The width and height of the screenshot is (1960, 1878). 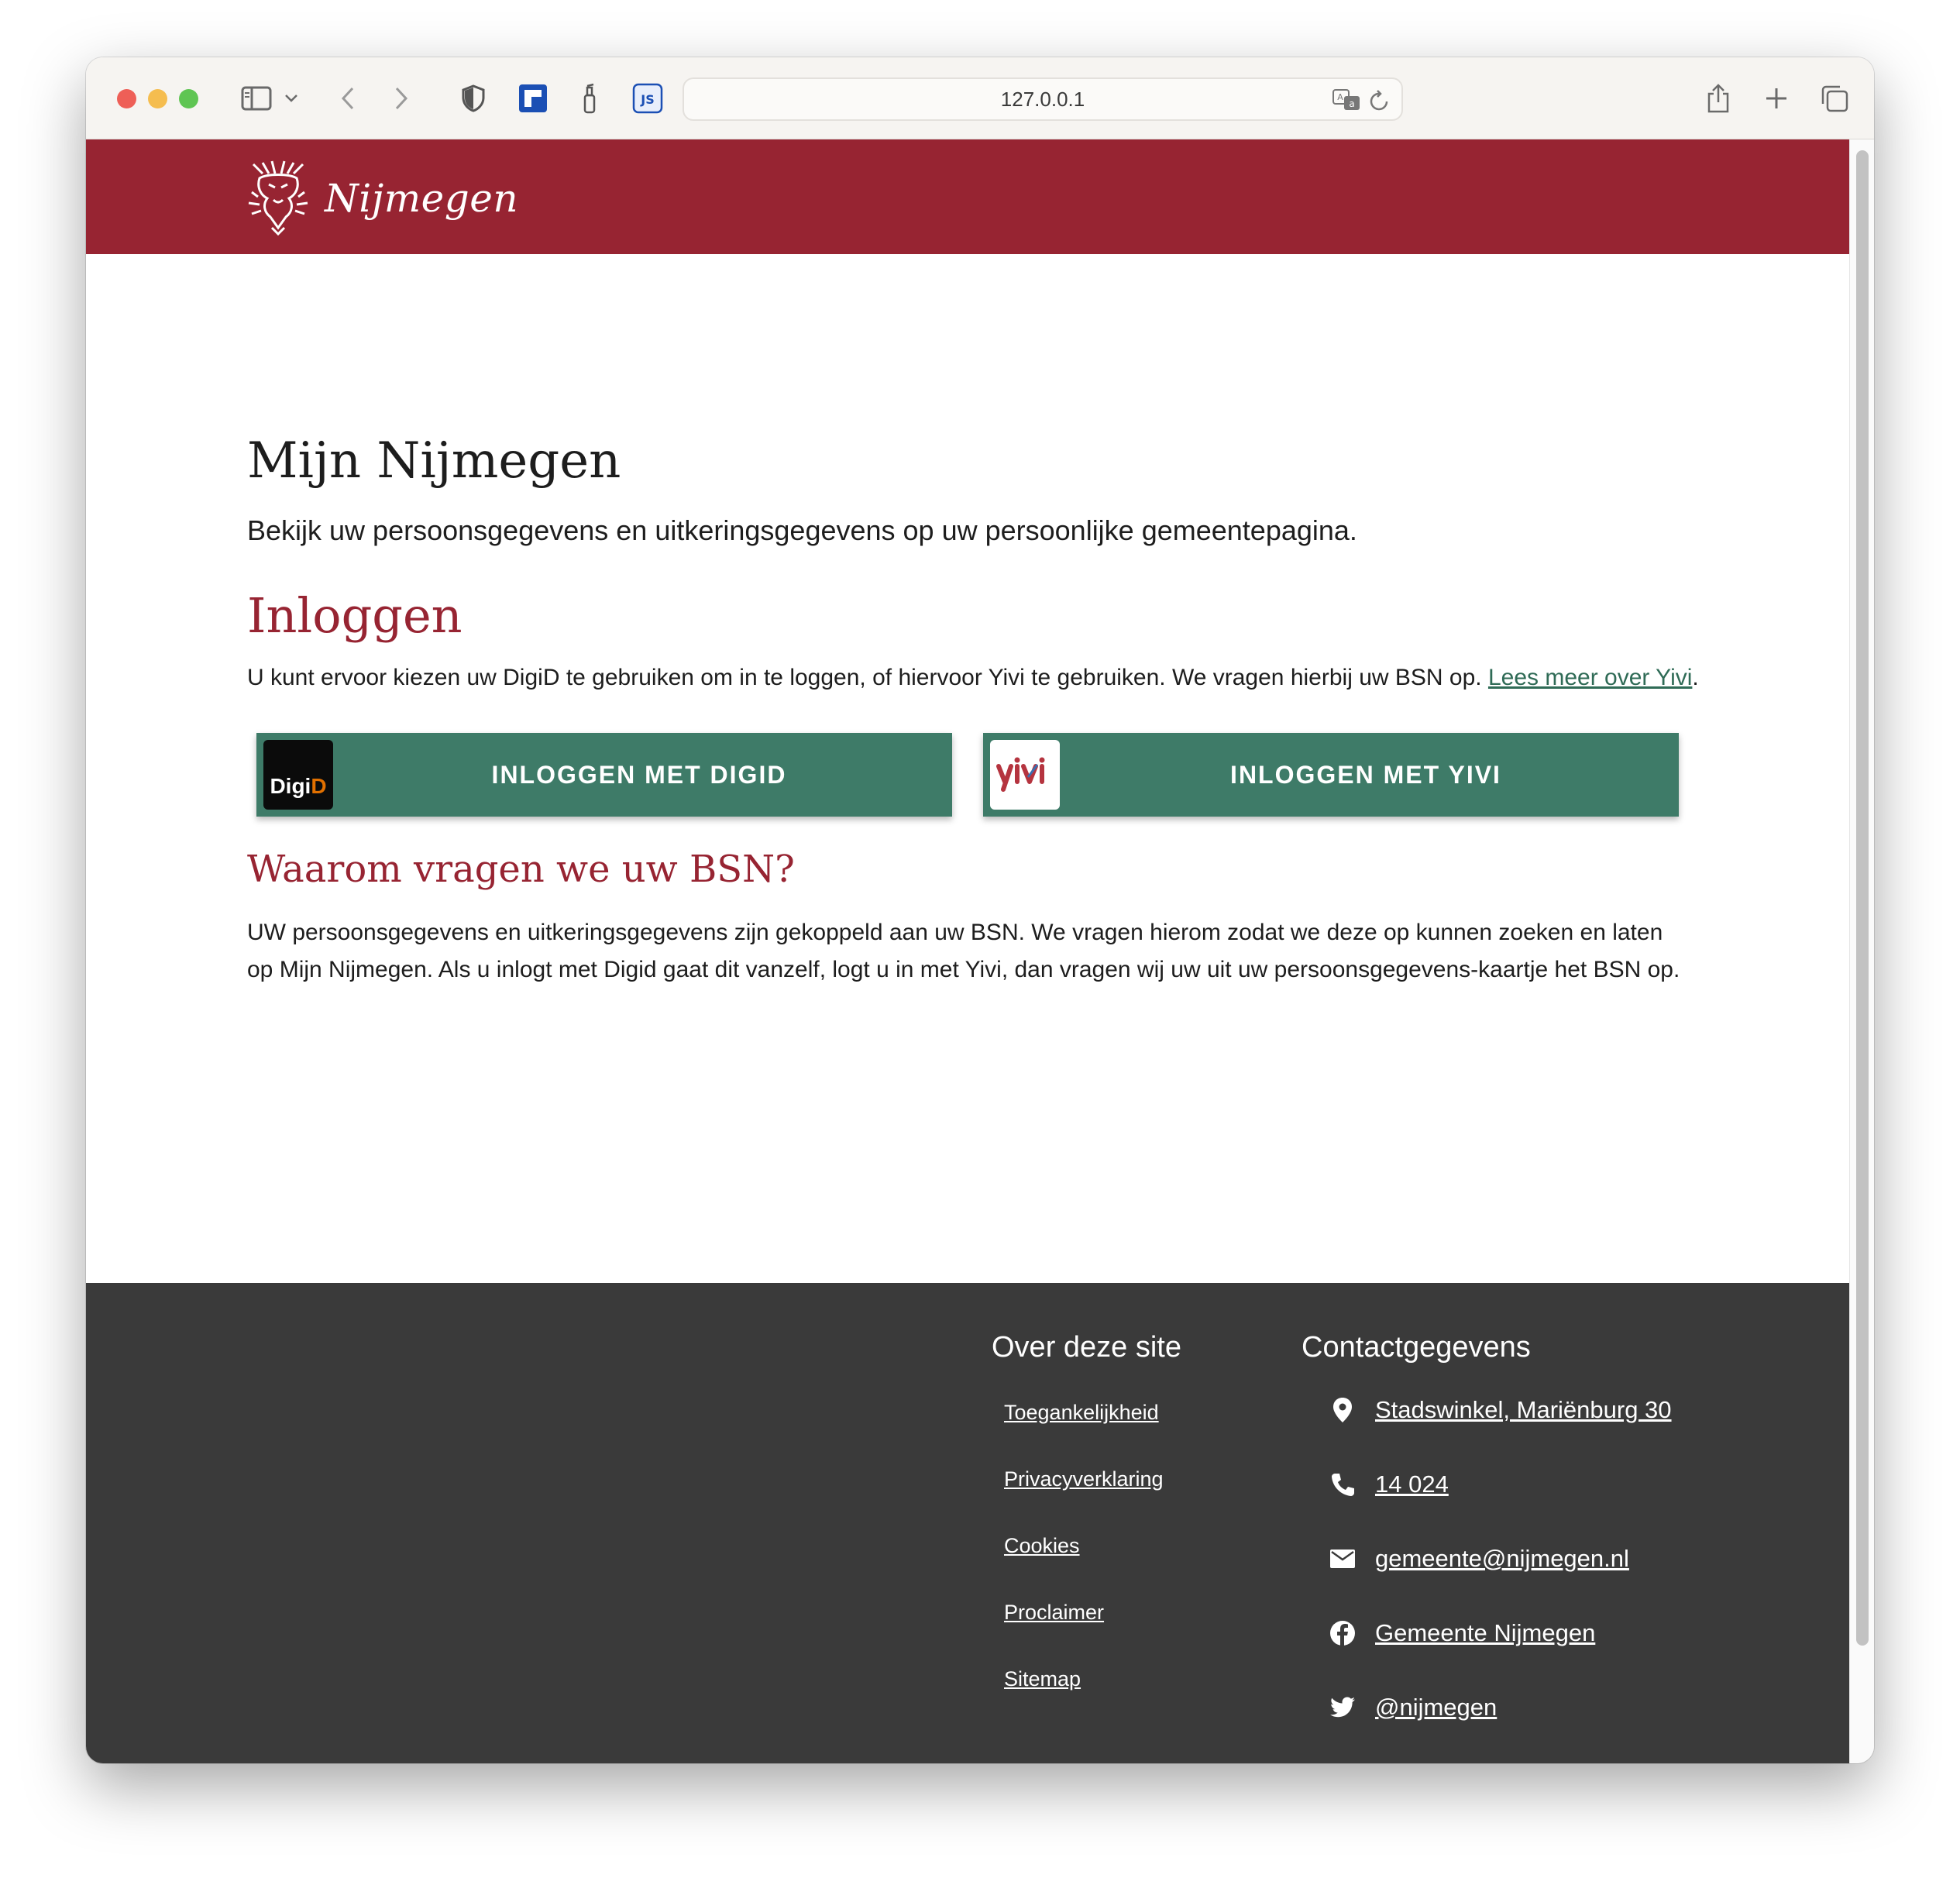 I want to click on zoom-window-button, so click(x=188, y=98).